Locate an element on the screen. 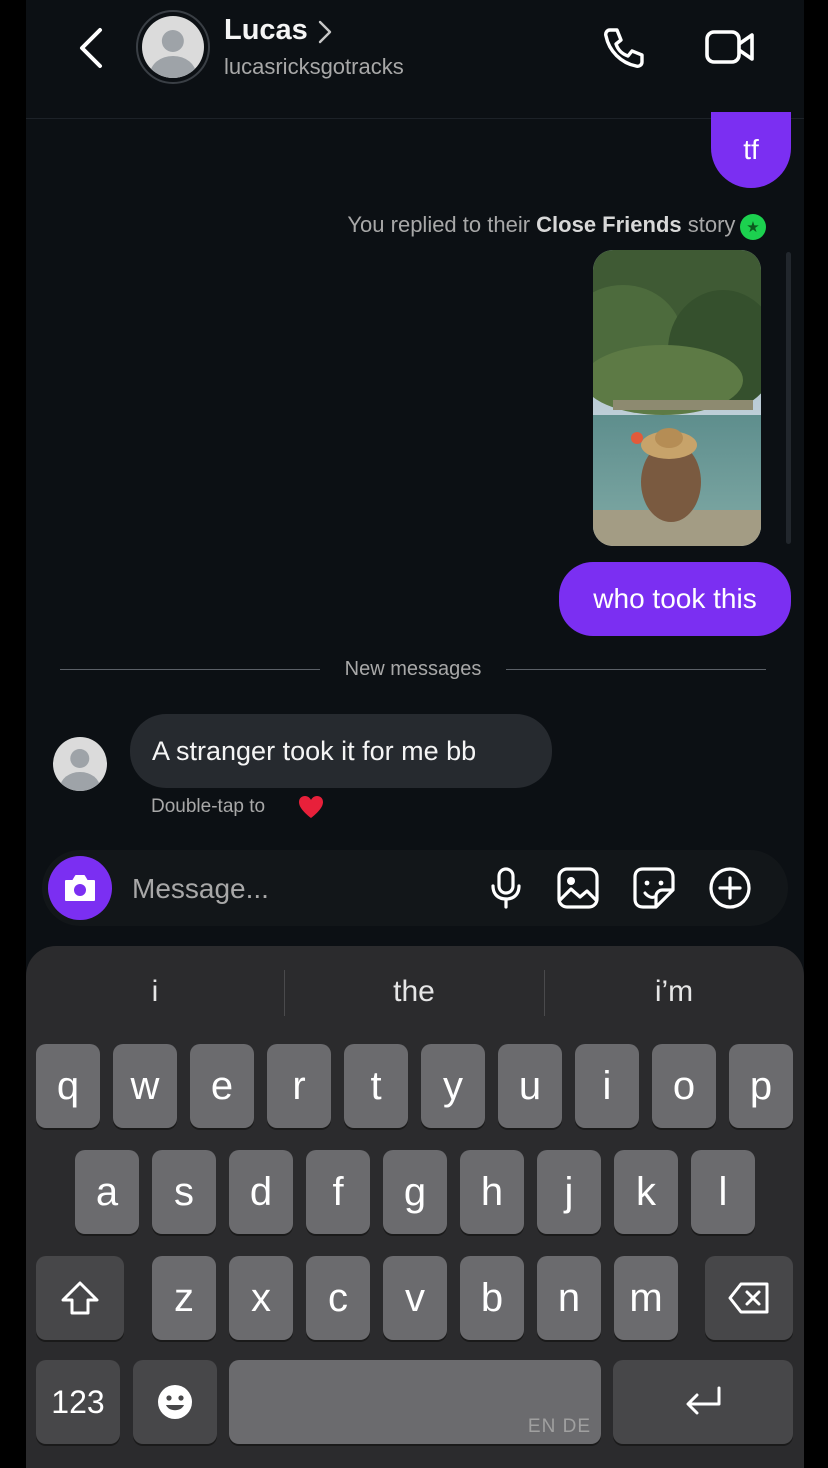  key: d is located at coordinates (261, 1192).